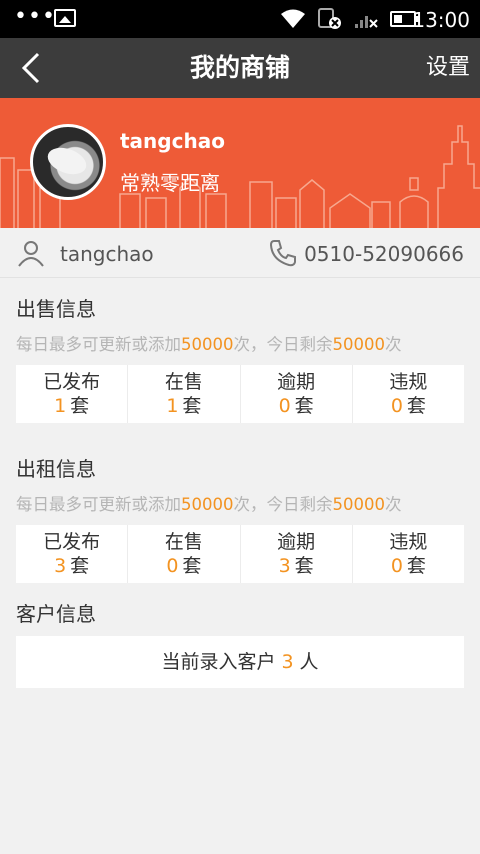  What do you see at coordinates (240, 19) in the screenshot?
I see `status-bar: ••• 13:00` at bounding box center [240, 19].